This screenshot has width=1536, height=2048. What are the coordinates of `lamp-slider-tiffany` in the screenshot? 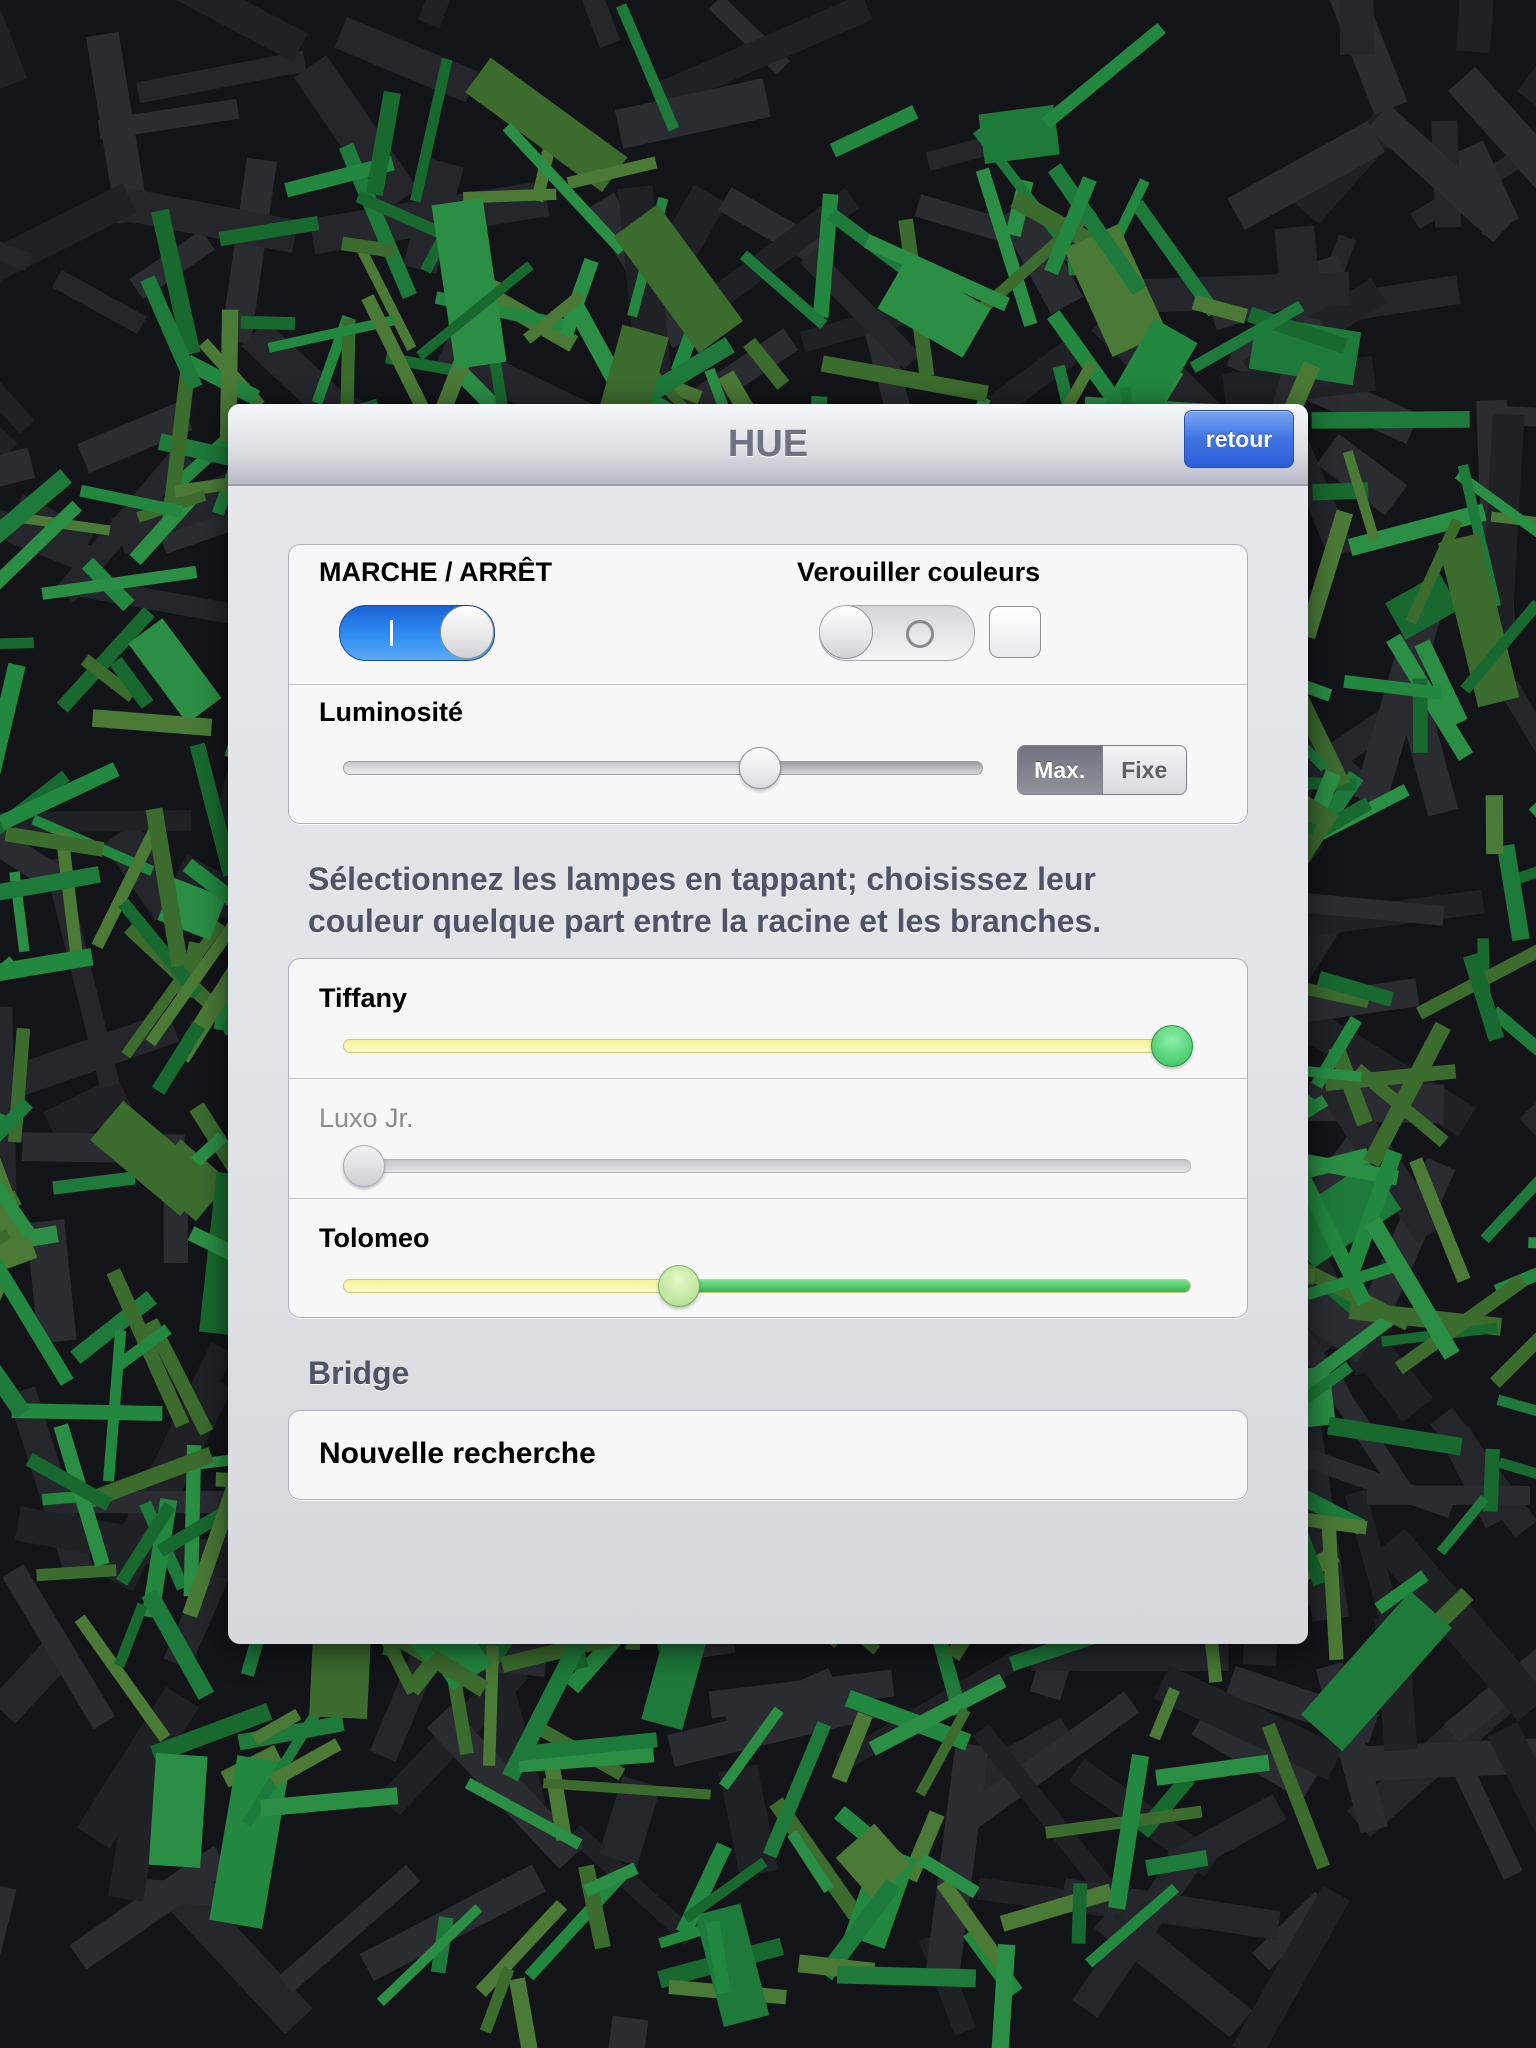 It's located at (767, 1046).